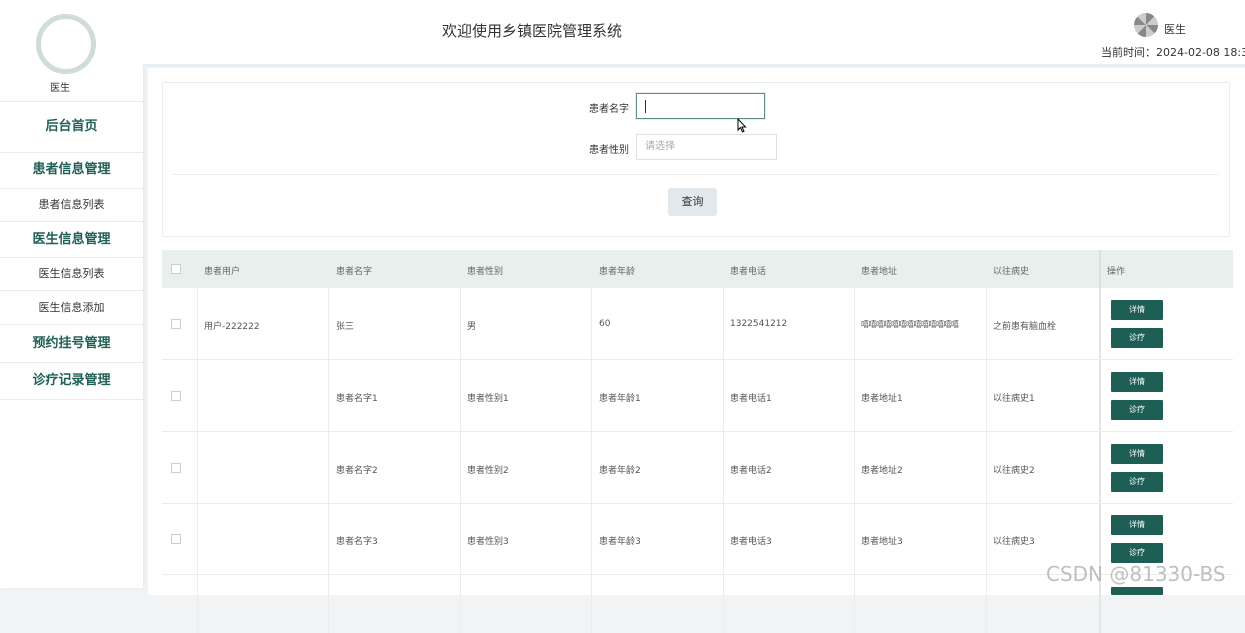  What do you see at coordinates (1175, 29) in the screenshot?
I see `header-role: 医生` at bounding box center [1175, 29].